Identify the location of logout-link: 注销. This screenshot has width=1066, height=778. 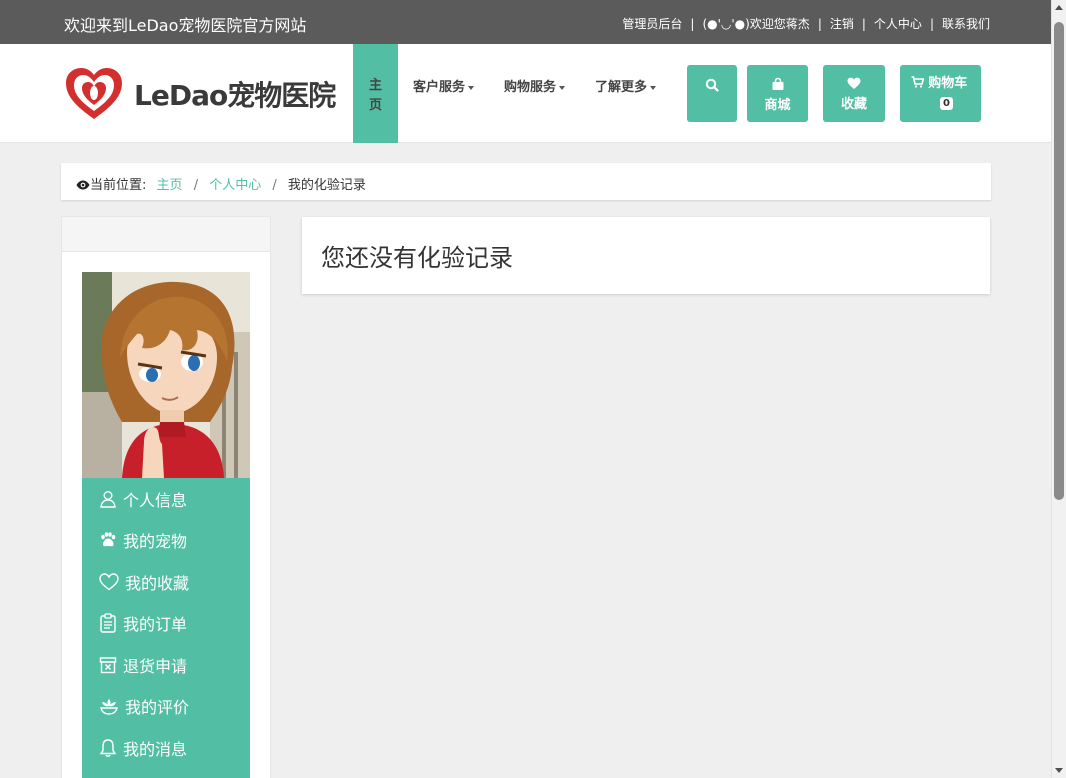
(842, 23).